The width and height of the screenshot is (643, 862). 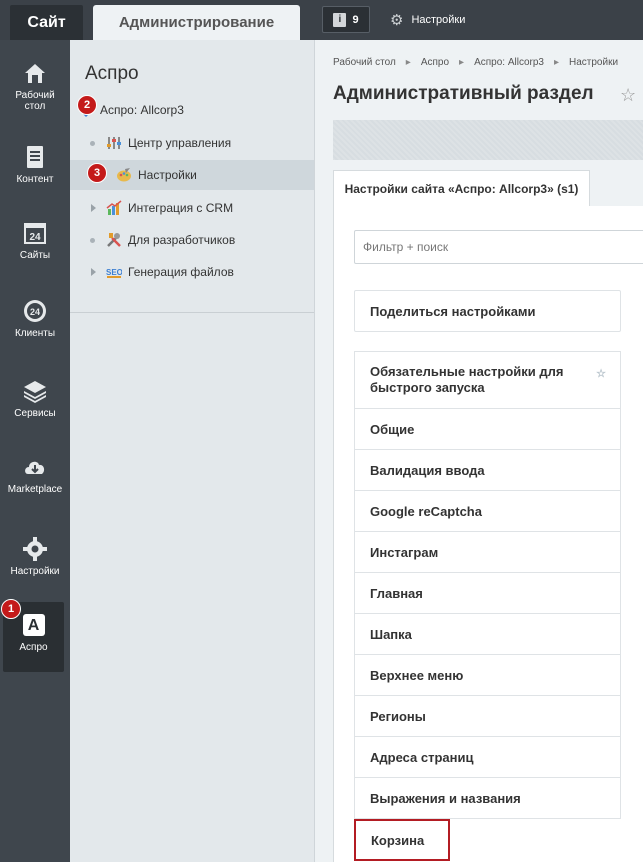 I want to click on breadcrumb-item: Аспро, so click(x=435, y=62).